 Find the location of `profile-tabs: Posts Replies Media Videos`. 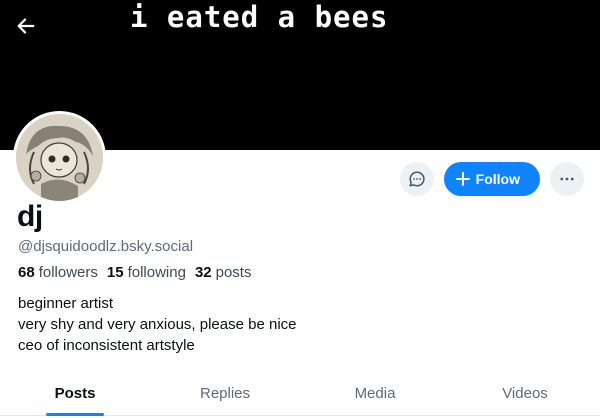

profile-tabs: Posts Replies Media Videos is located at coordinates (300, 394).